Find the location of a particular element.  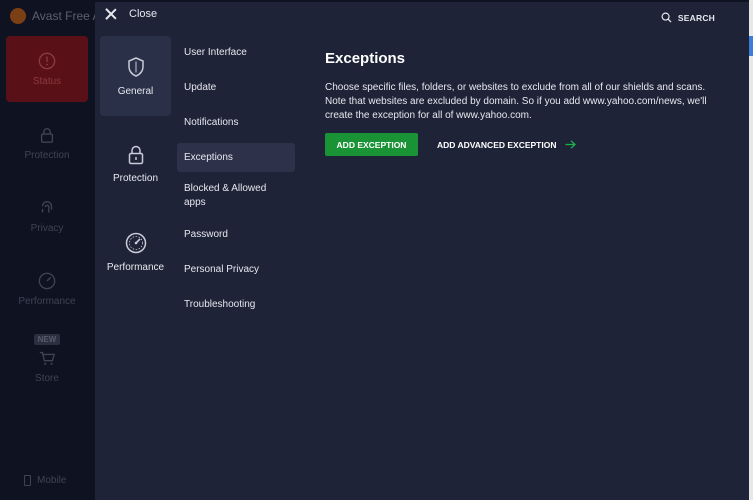

cart-icon is located at coordinates (47, 358).